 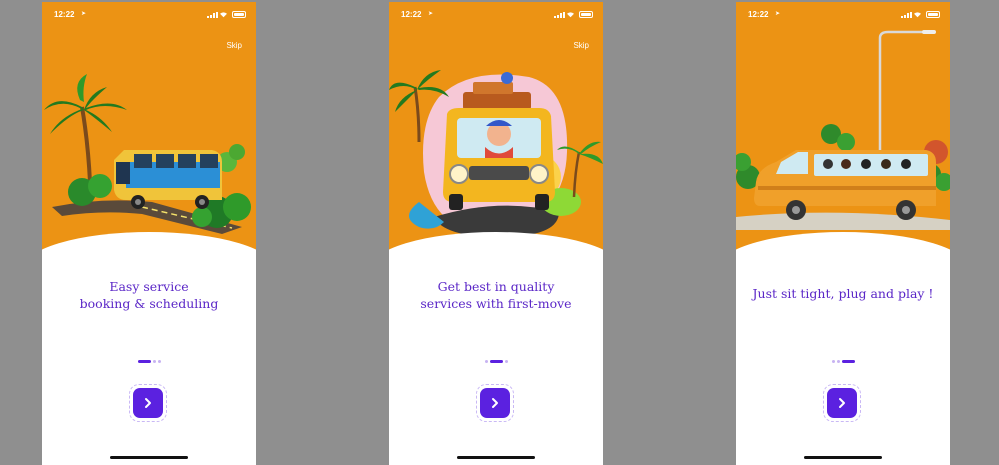 I want to click on street-lamp-icon, so click(x=907, y=91).